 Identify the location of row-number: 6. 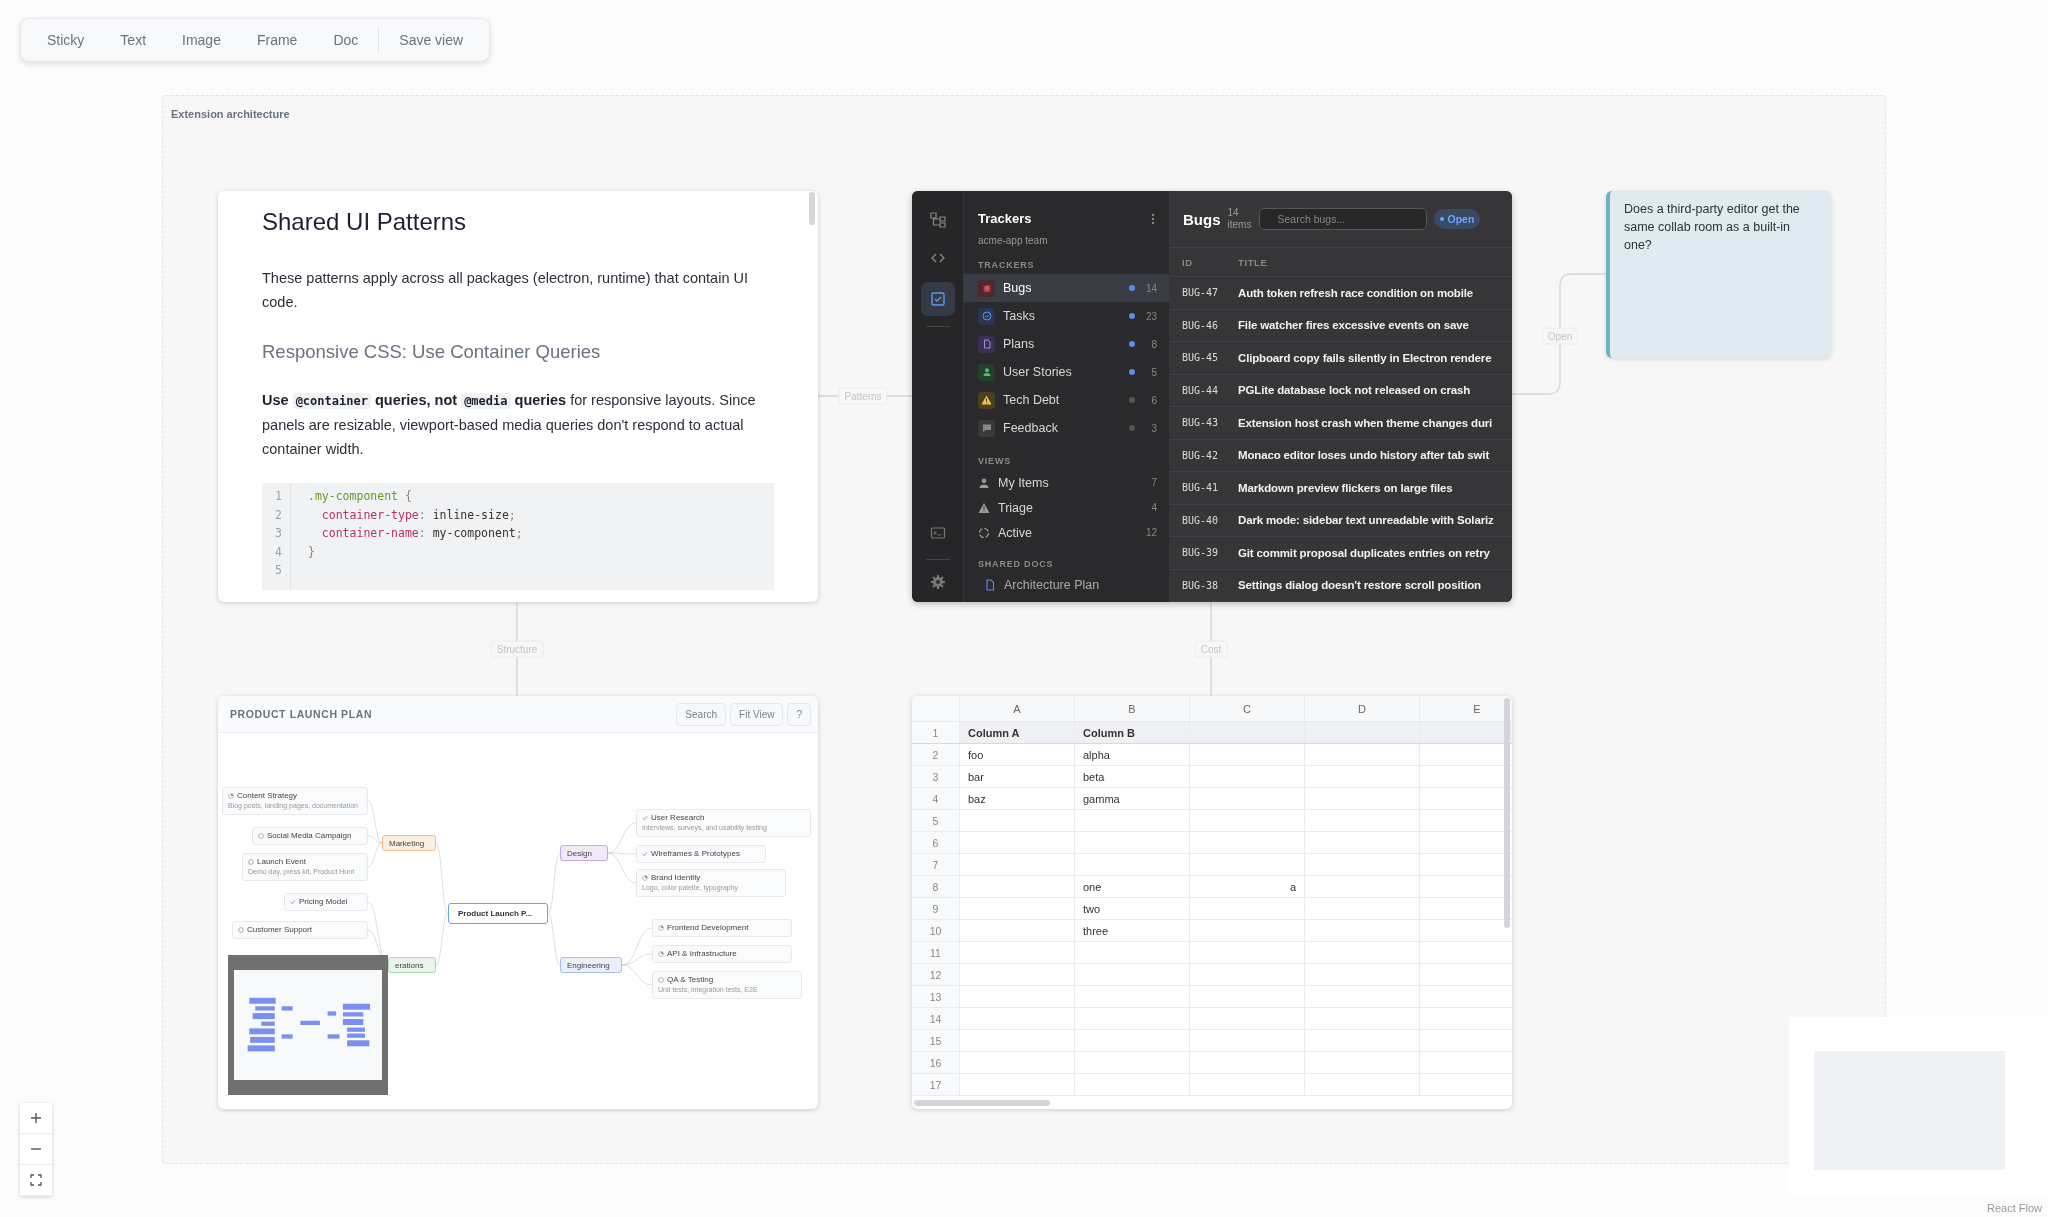
(935, 842).